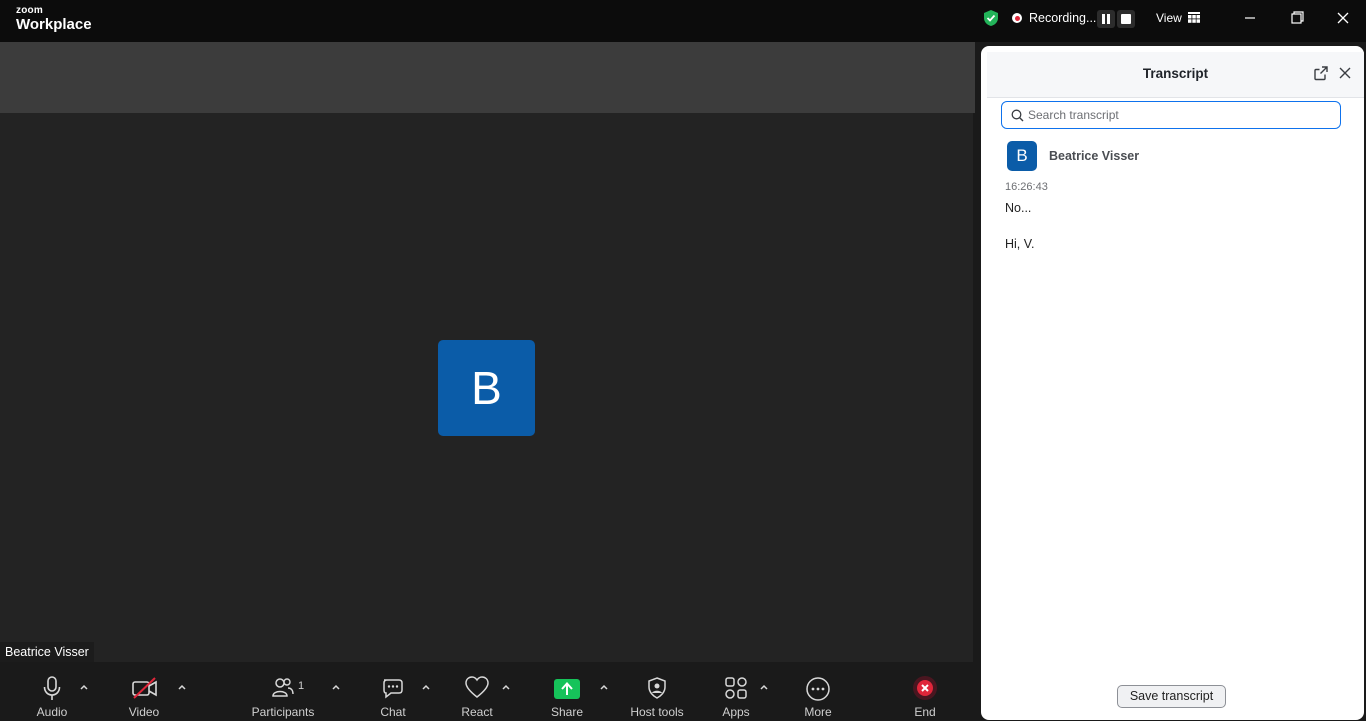 The width and height of the screenshot is (1366, 721). I want to click on stage-top-bar, so click(487, 77).